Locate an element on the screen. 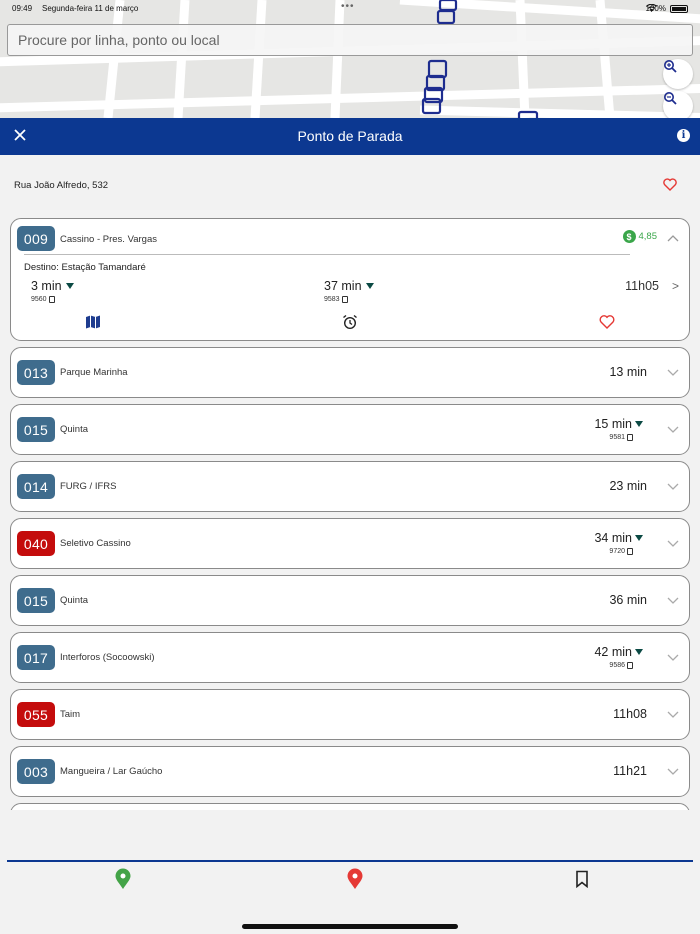 Image resolution: width=700 pixels, height=934 pixels. route-name: Interforos (Socoowski) is located at coordinates (107, 657).